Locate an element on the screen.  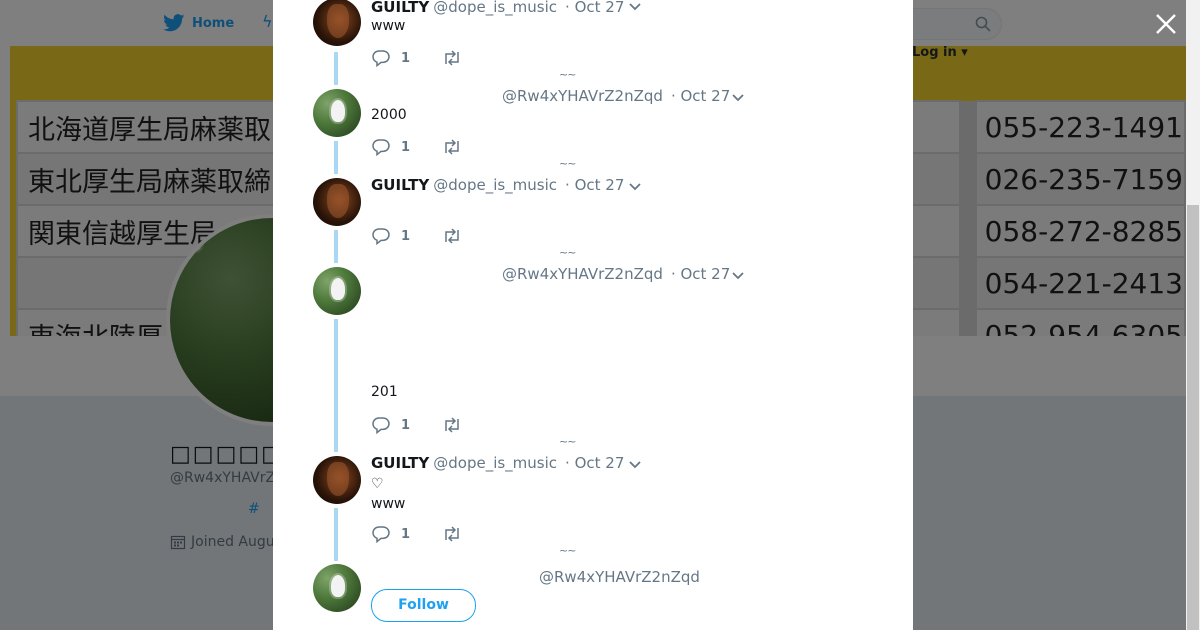
login-menu: Log in ▾ is located at coordinates (940, 52).